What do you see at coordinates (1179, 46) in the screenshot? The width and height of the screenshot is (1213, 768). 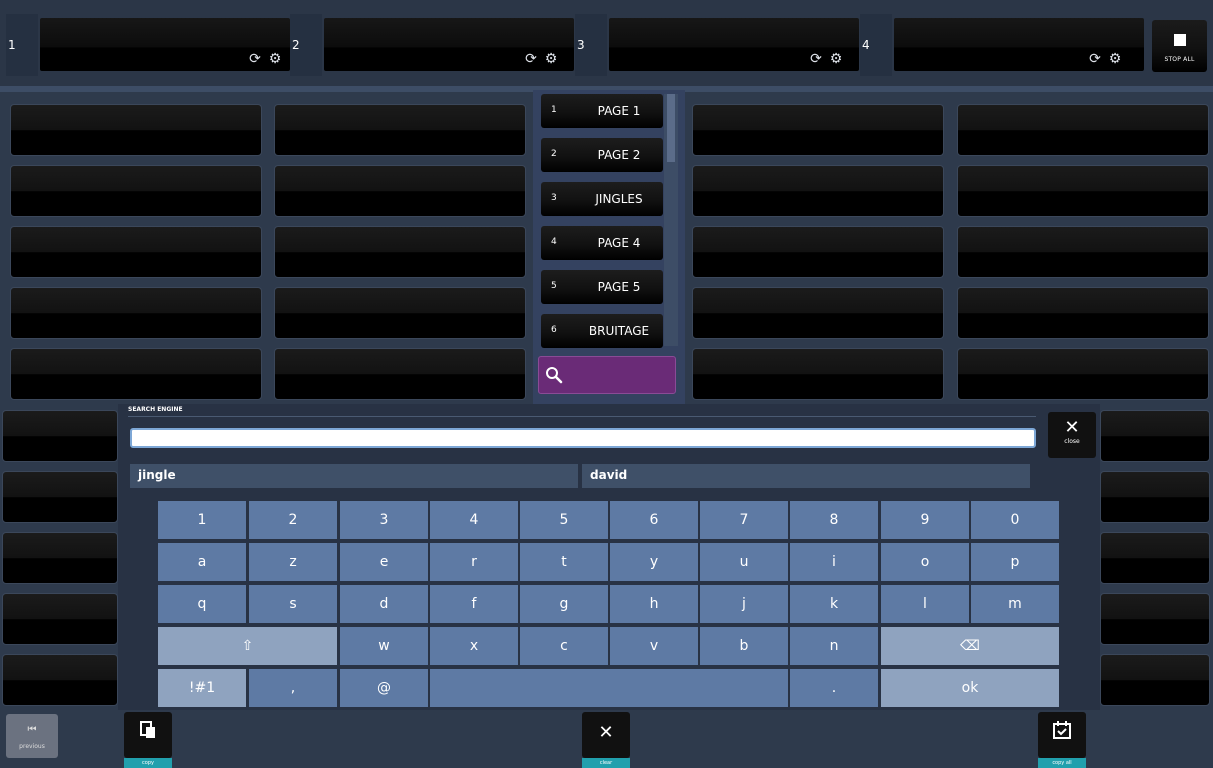 I see `stop-all-button: STOP ALL` at bounding box center [1179, 46].